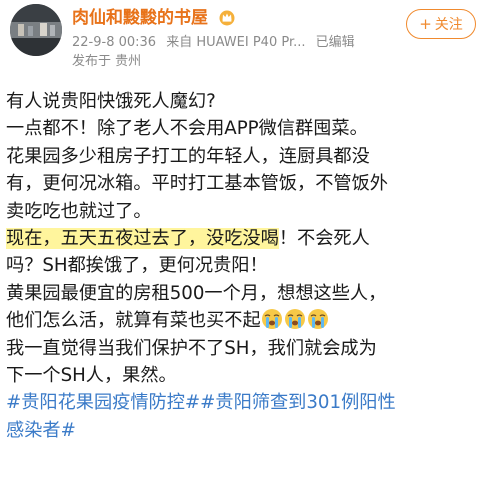  I want to click on username: 肉仙和黢黢的书屋, so click(154, 19).